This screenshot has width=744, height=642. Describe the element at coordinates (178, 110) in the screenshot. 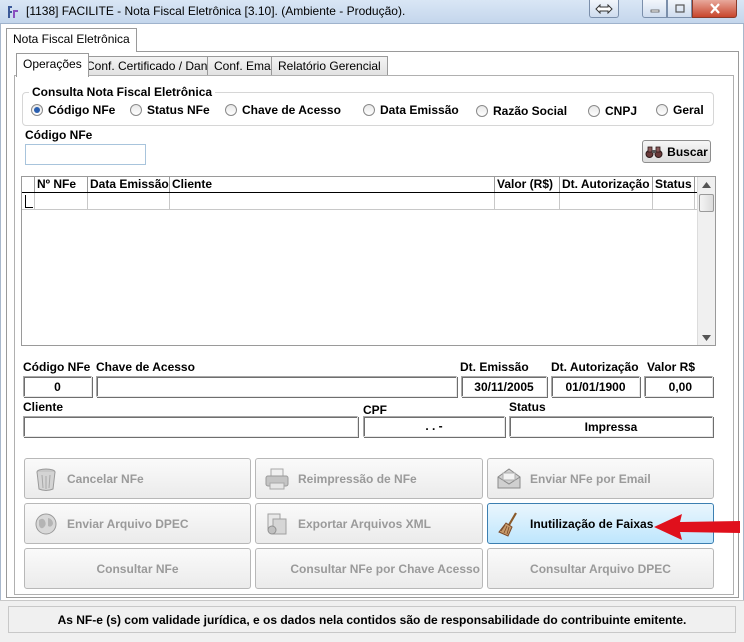

I see `radio-label: Status NFe` at that location.